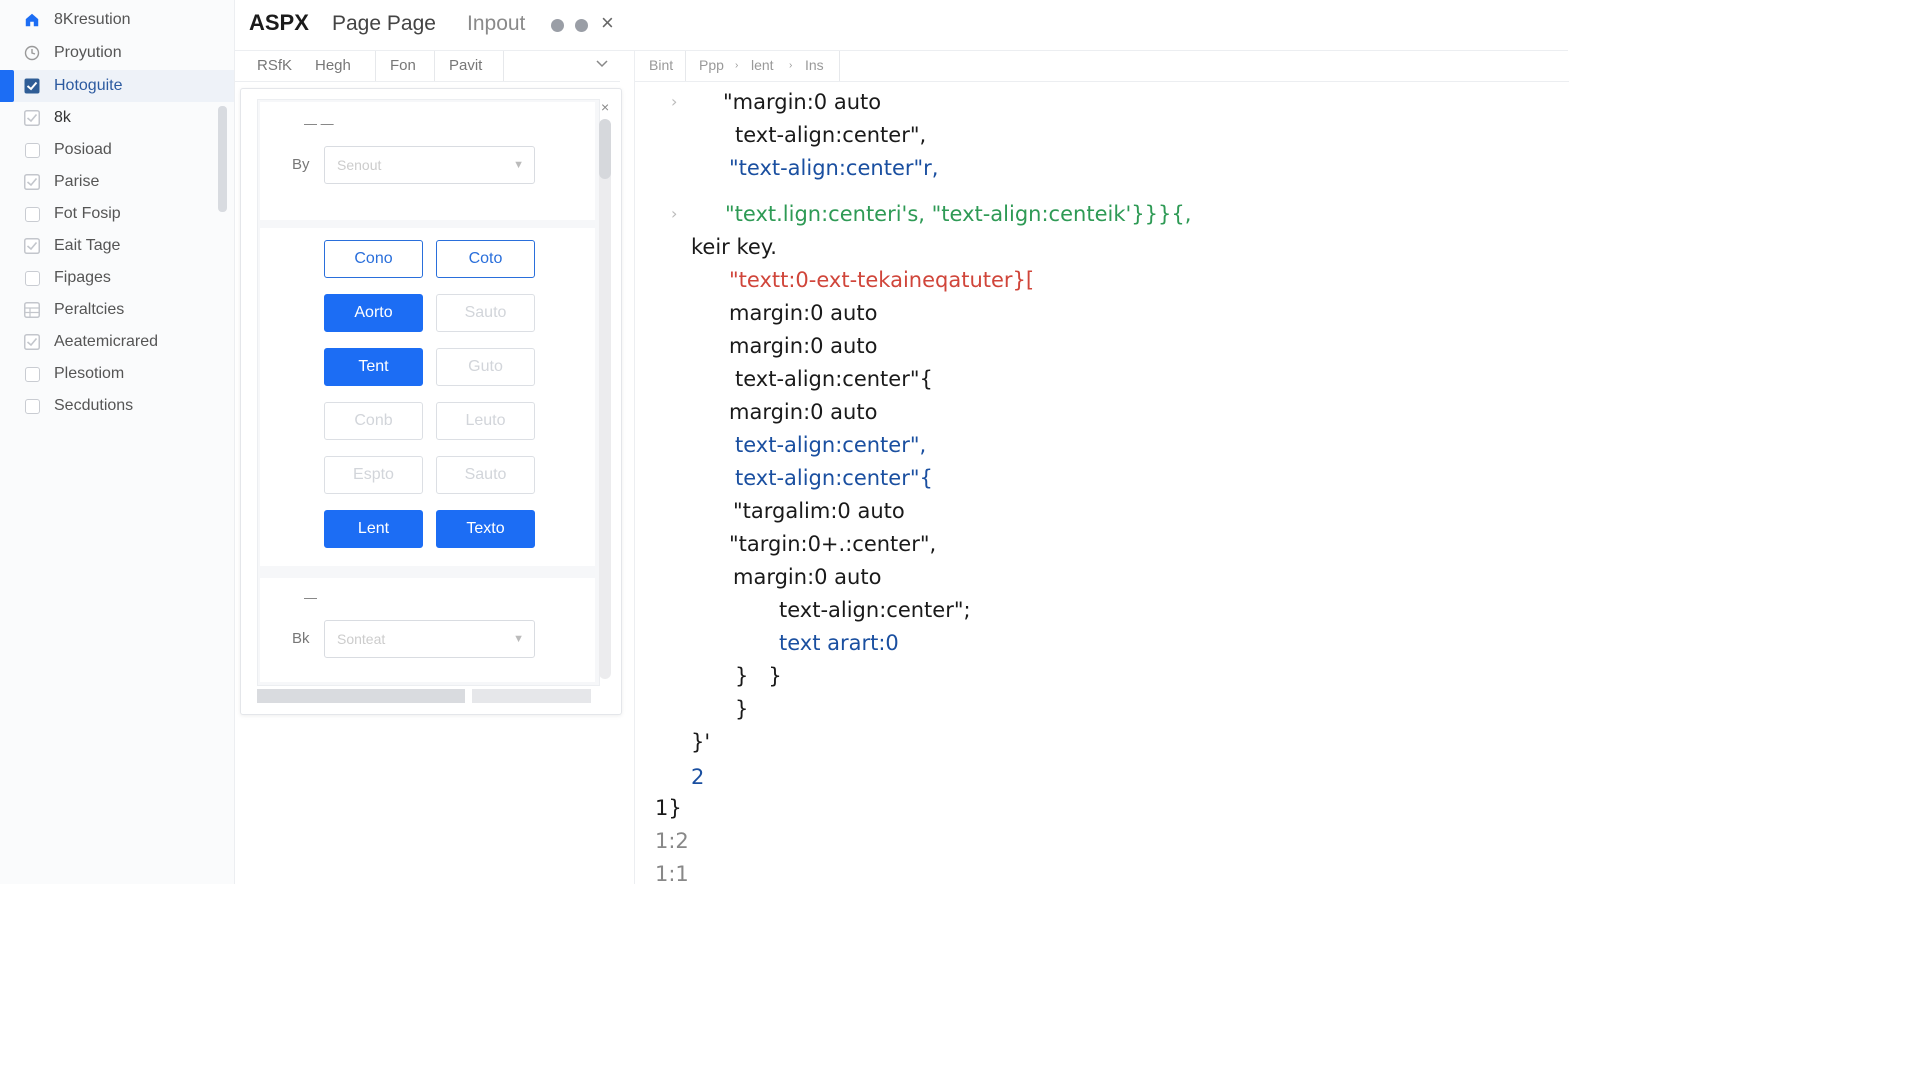  What do you see at coordinates (602, 65) in the screenshot?
I see `chevron-down-icon` at bounding box center [602, 65].